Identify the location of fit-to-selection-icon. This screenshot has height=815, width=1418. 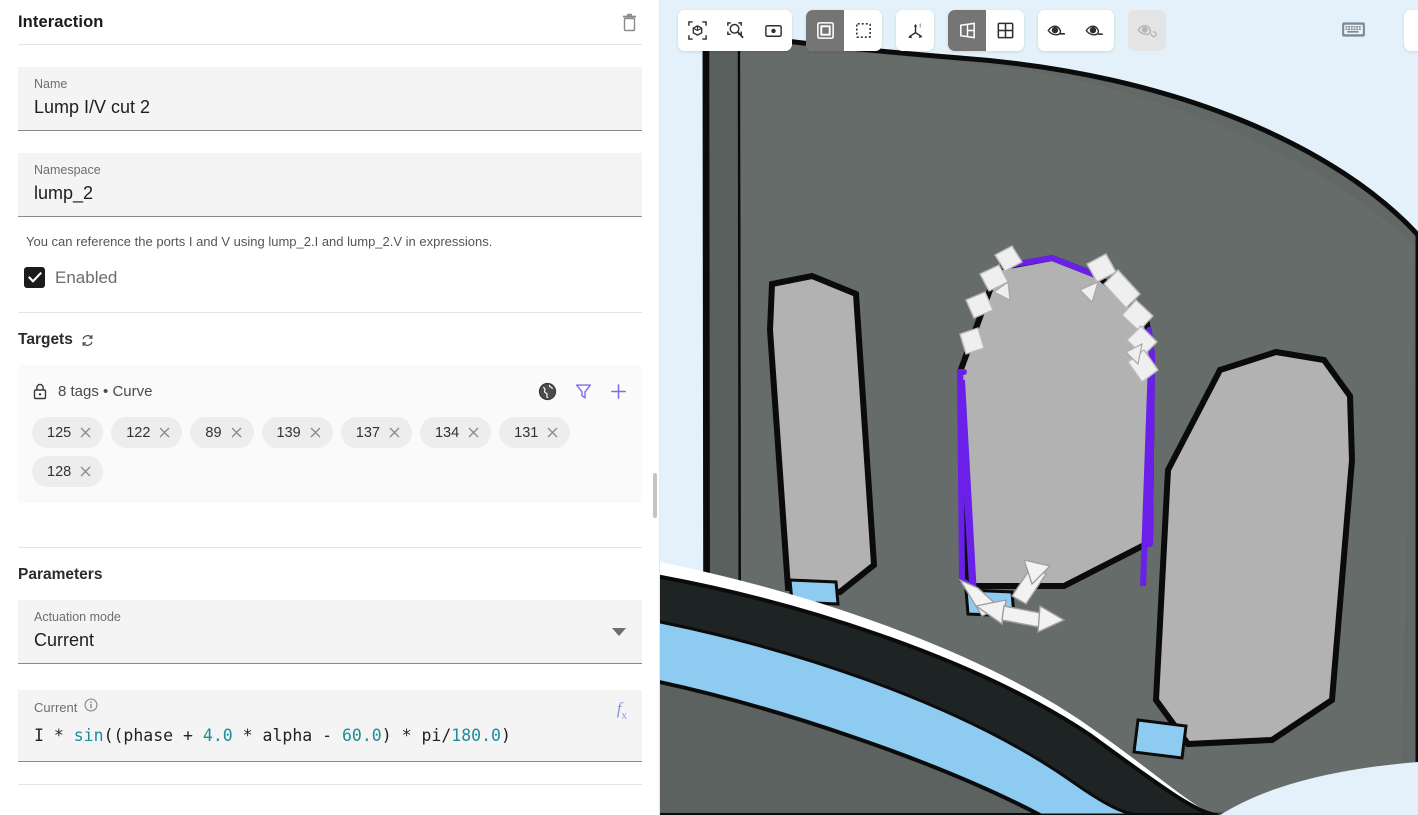
(697, 30).